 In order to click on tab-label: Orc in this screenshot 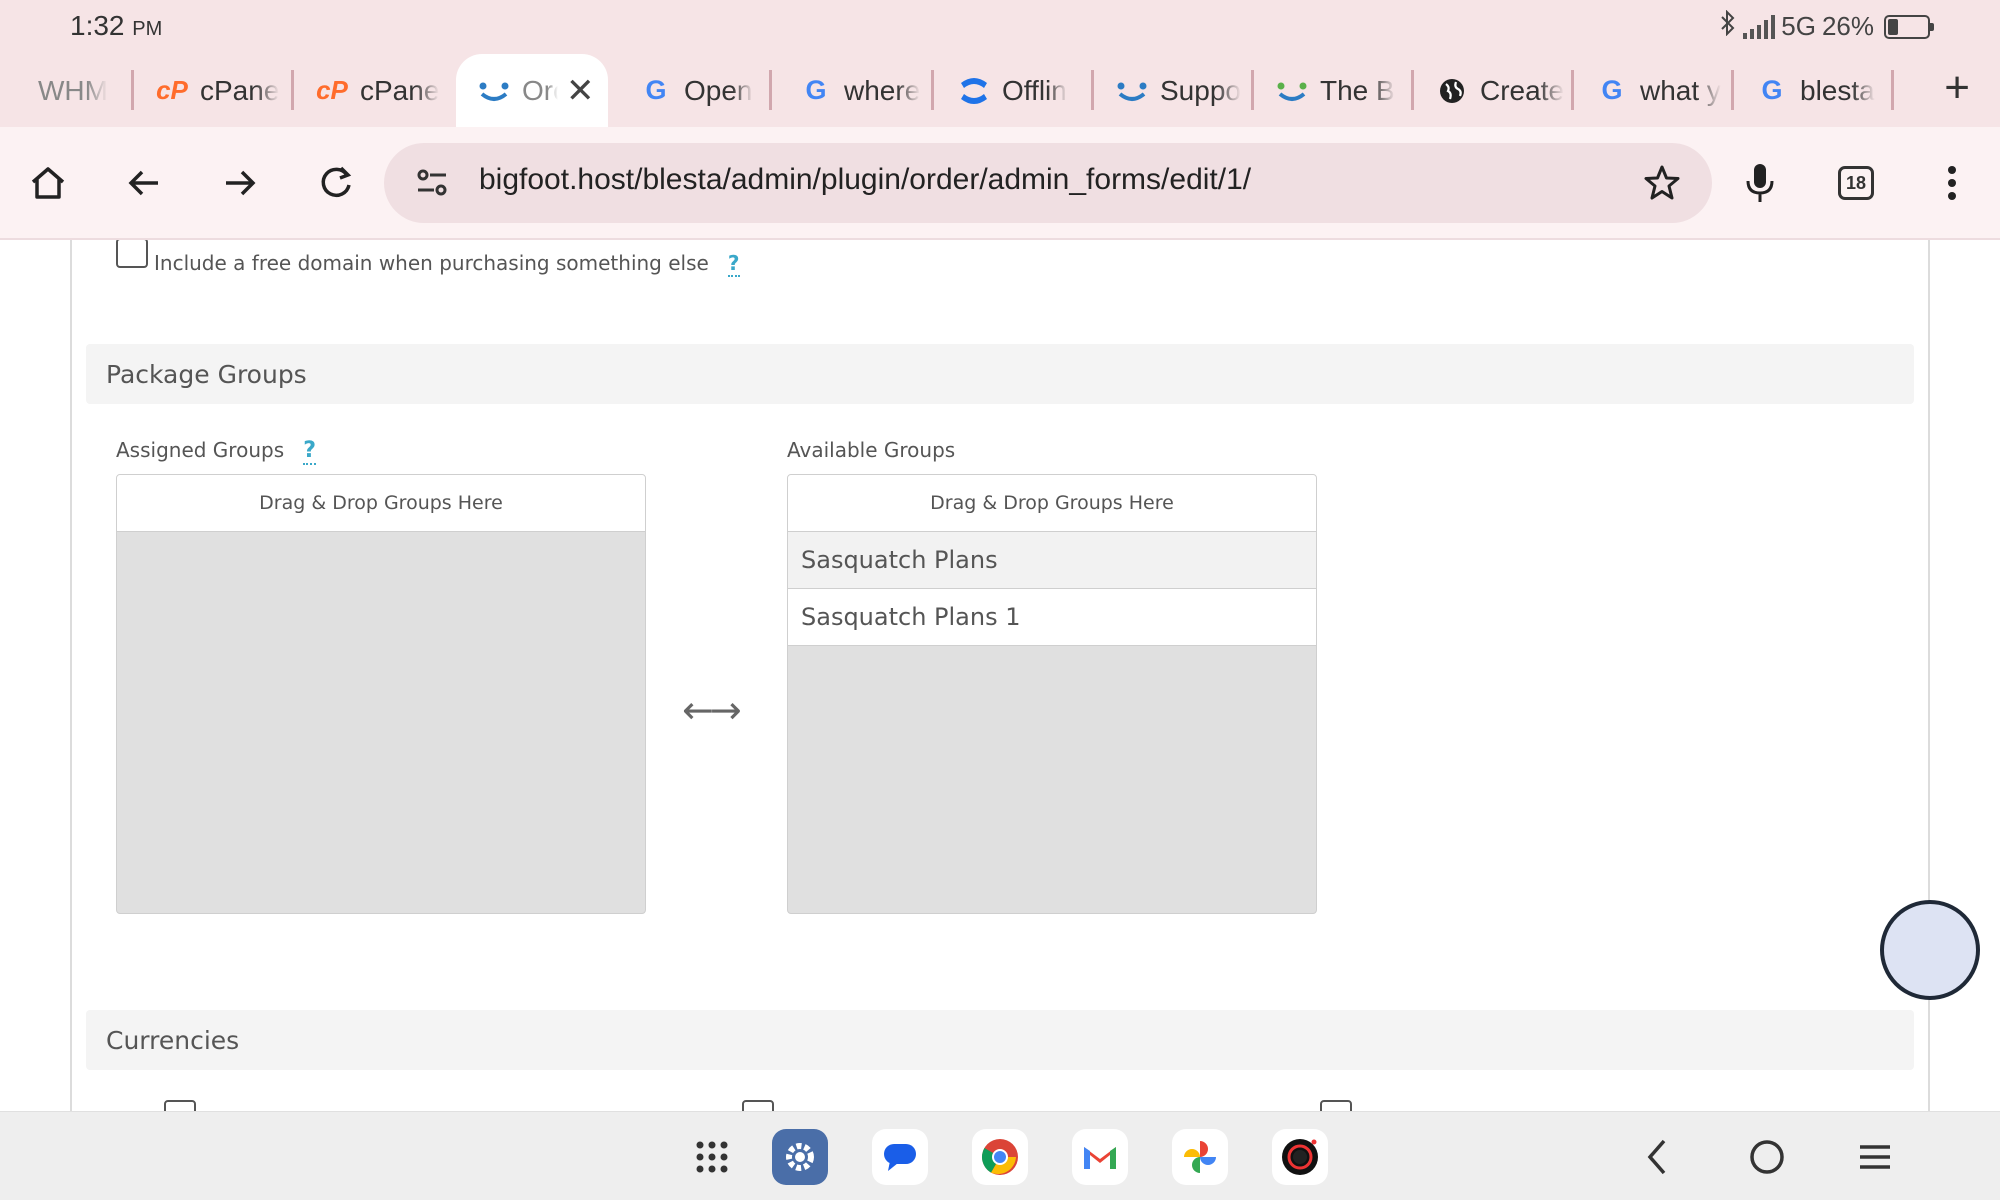, I will do `click(540, 90)`.